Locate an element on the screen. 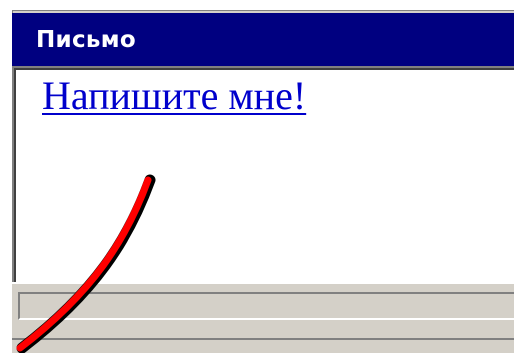  mail-link: Напишите мне! is located at coordinates (174, 95).